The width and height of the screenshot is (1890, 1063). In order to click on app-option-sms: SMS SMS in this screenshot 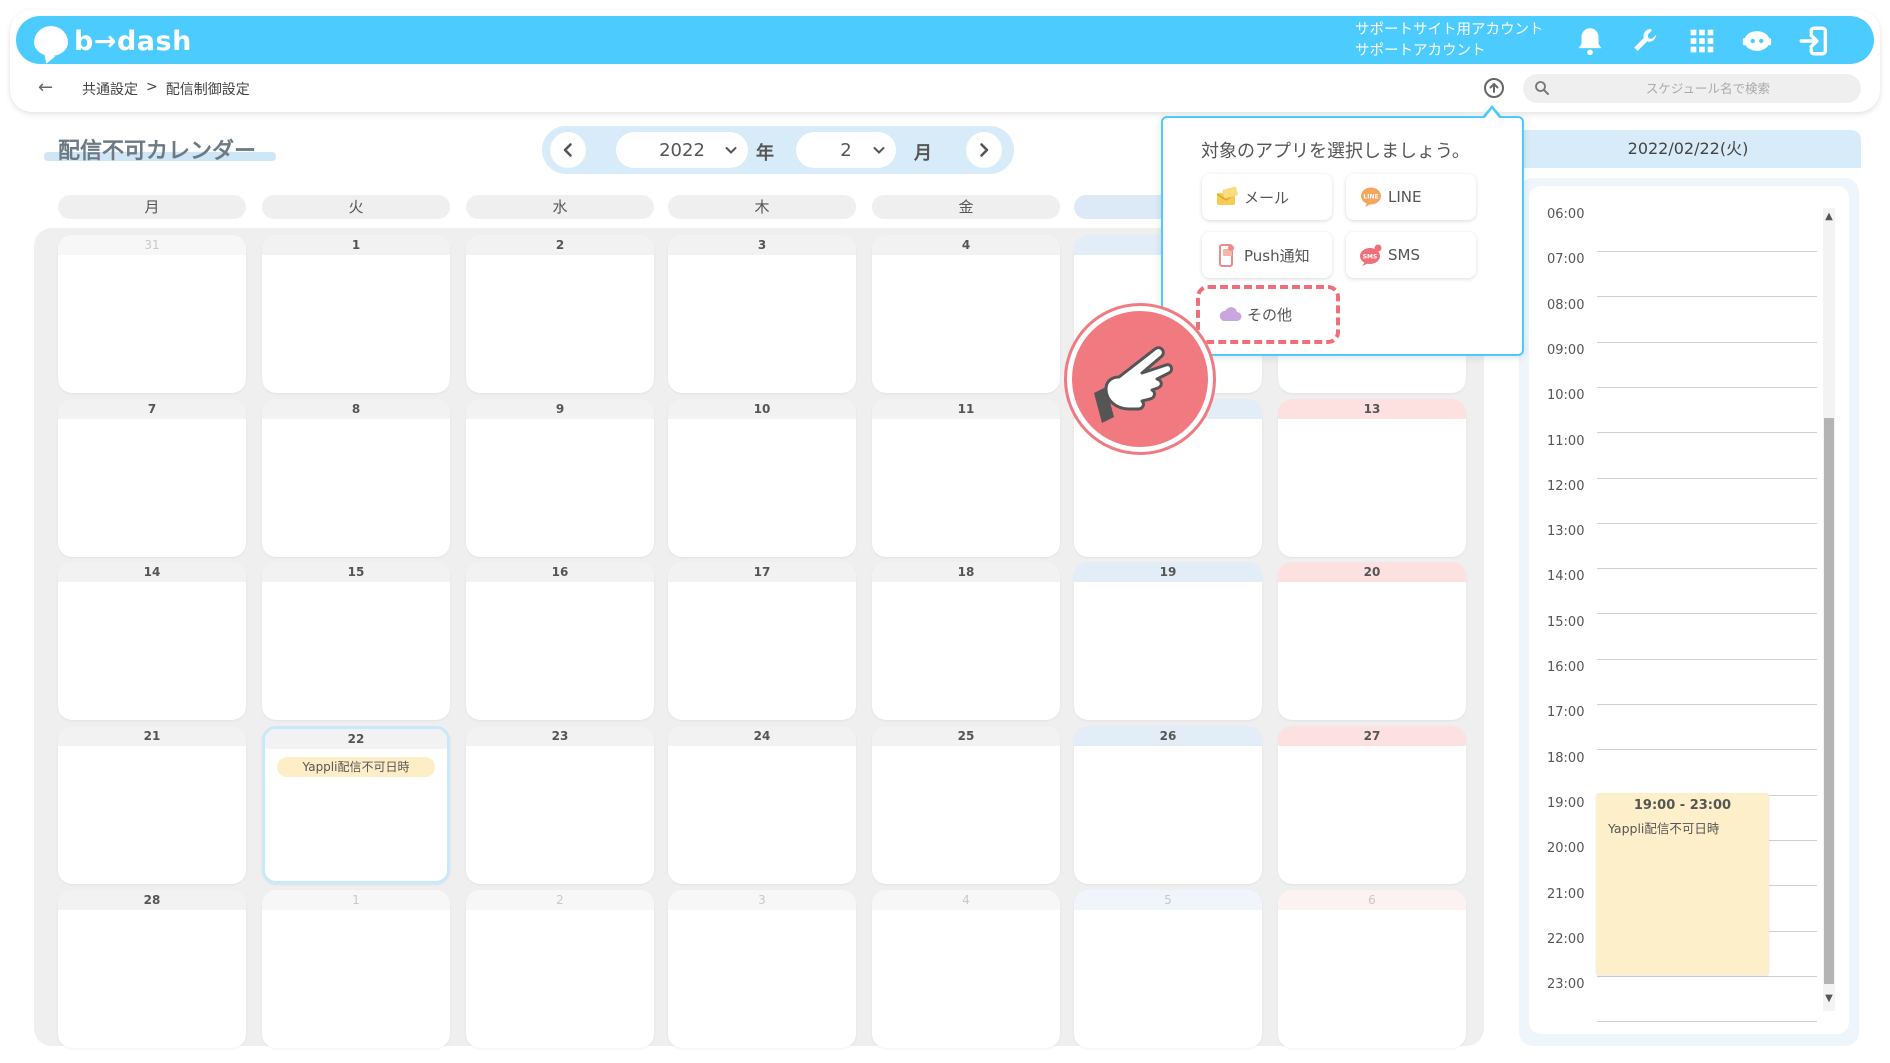, I will do `click(1411, 255)`.